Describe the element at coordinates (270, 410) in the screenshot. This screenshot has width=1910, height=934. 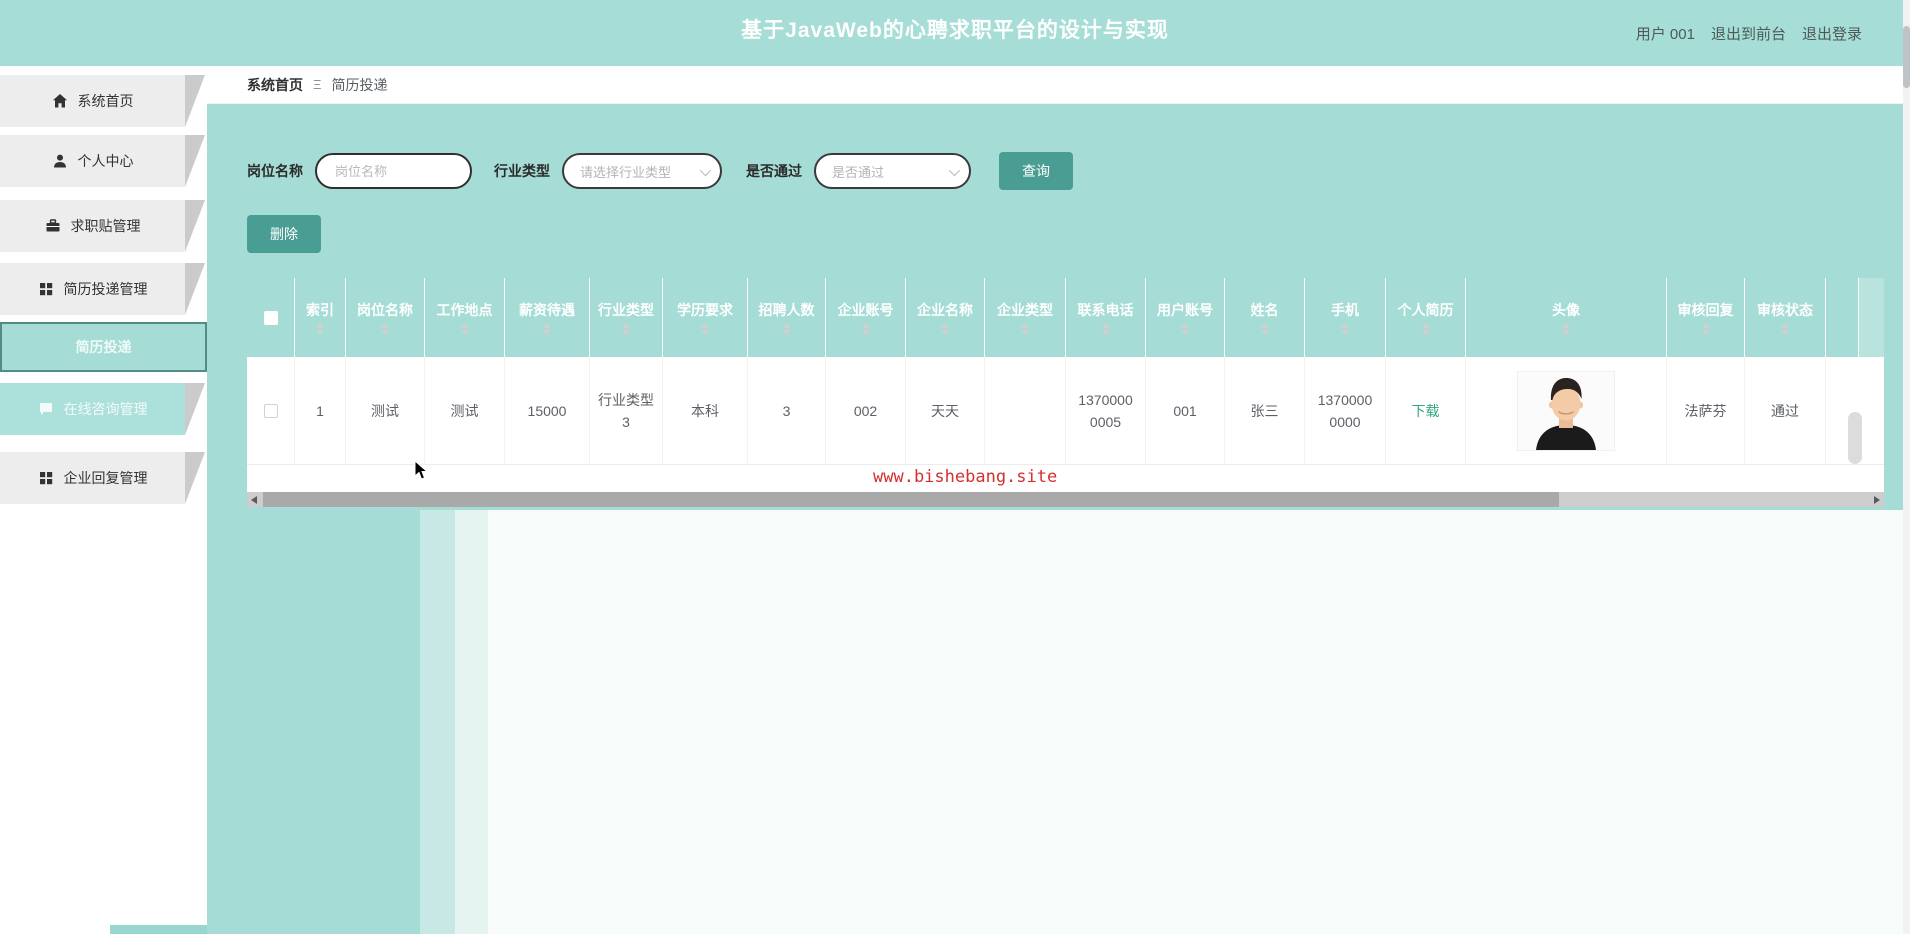
I see `row-checkbox` at that location.